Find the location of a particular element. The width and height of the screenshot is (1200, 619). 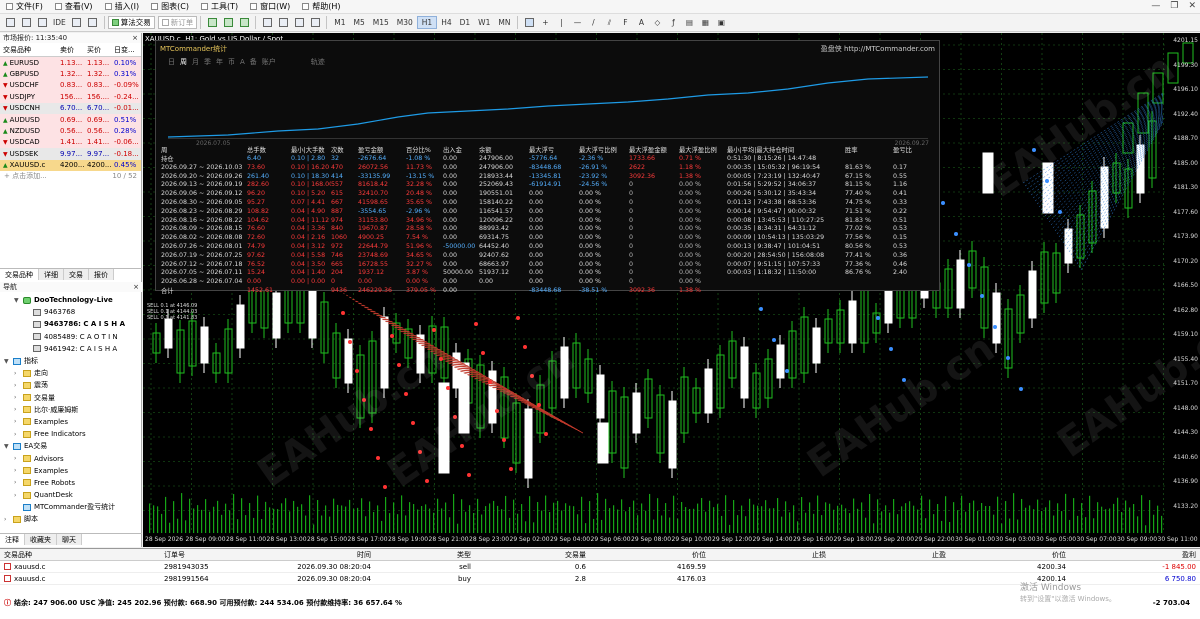

navigator-item: › 脚本 is located at coordinates (71, 519).